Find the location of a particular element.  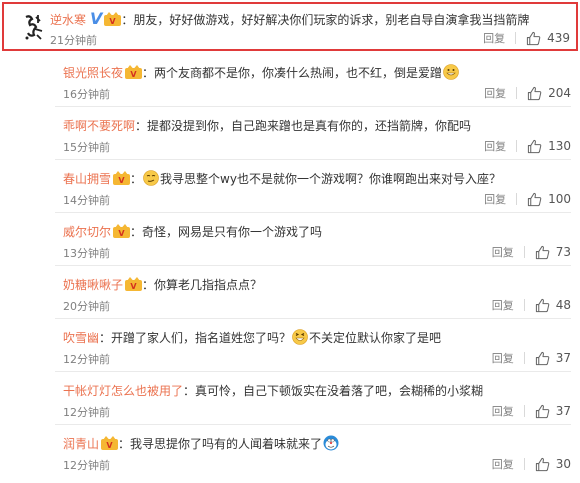

reply-time: 15分钟前 is located at coordinates (86, 147).